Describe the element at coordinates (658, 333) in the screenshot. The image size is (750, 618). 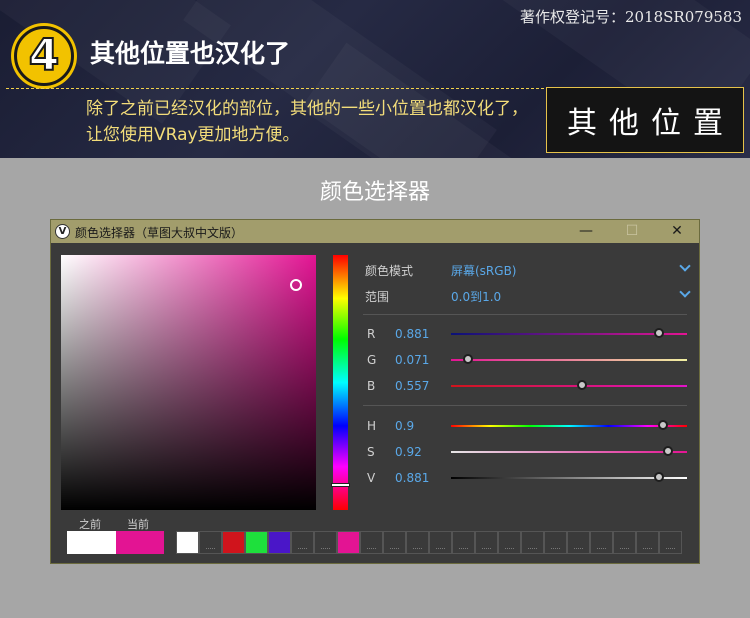
I see `red-slider-thumb` at that location.